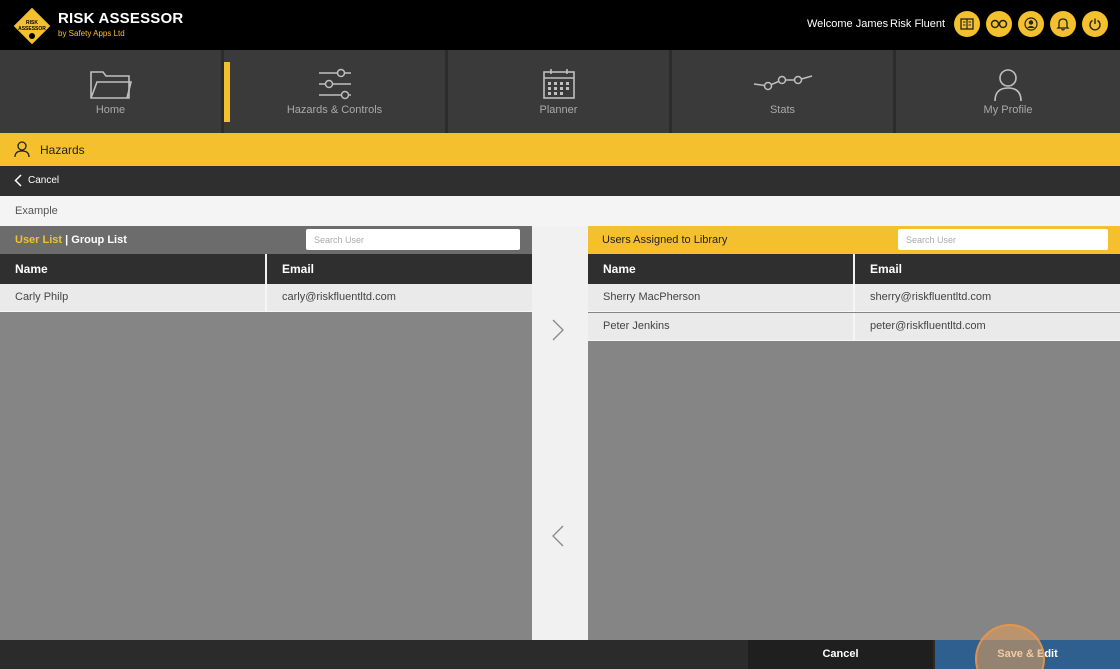 The height and width of the screenshot is (669, 1120). What do you see at coordinates (1095, 24) in the screenshot?
I see `power-icon` at bounding box center [1095, 24].